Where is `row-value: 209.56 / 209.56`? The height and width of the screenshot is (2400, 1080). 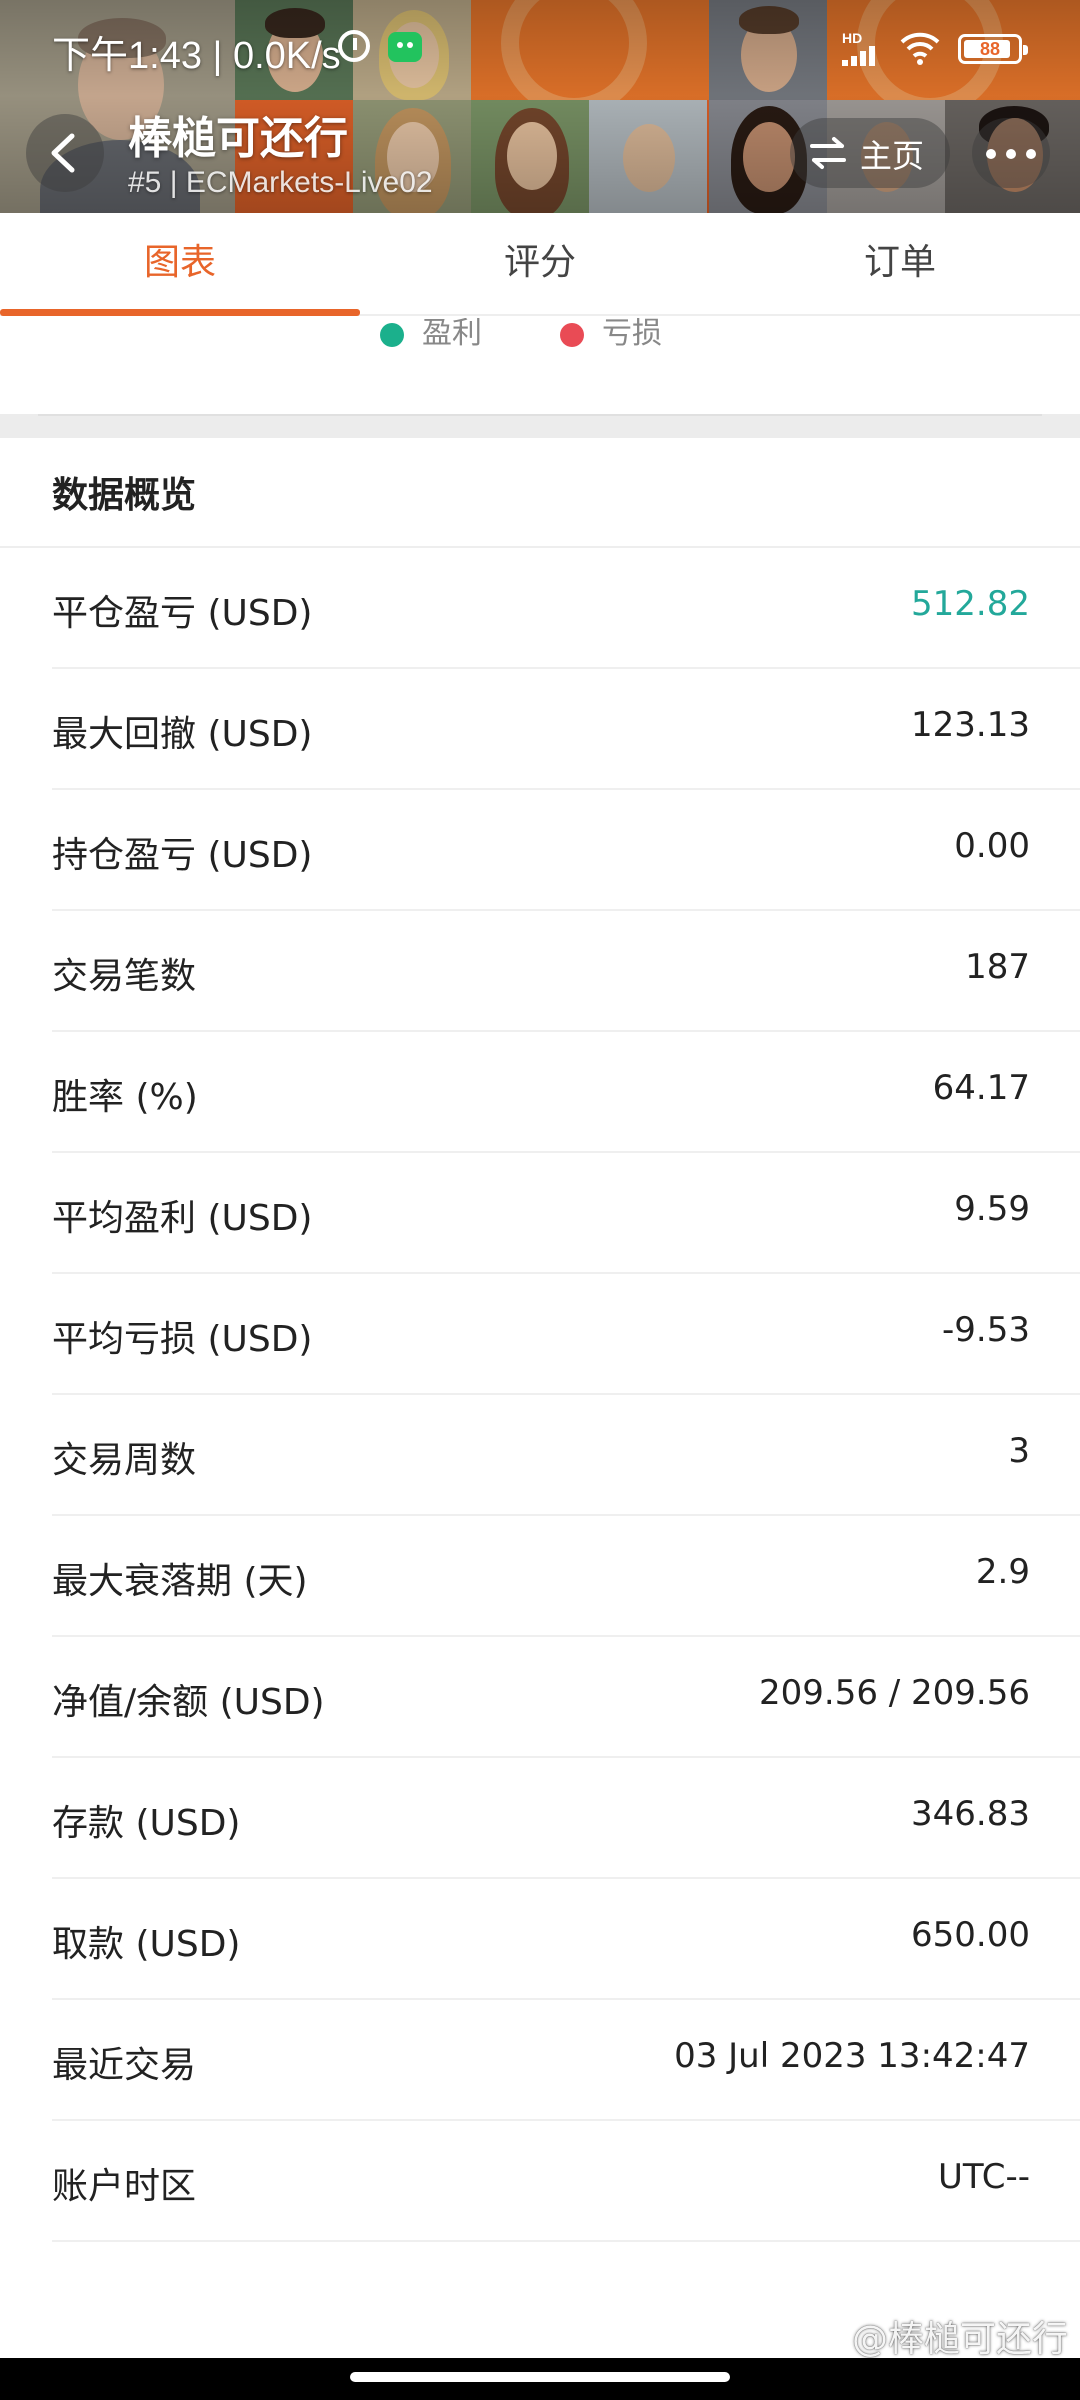
row-value: 209.56 / 209.56 is located at coordinates (894, 1693).